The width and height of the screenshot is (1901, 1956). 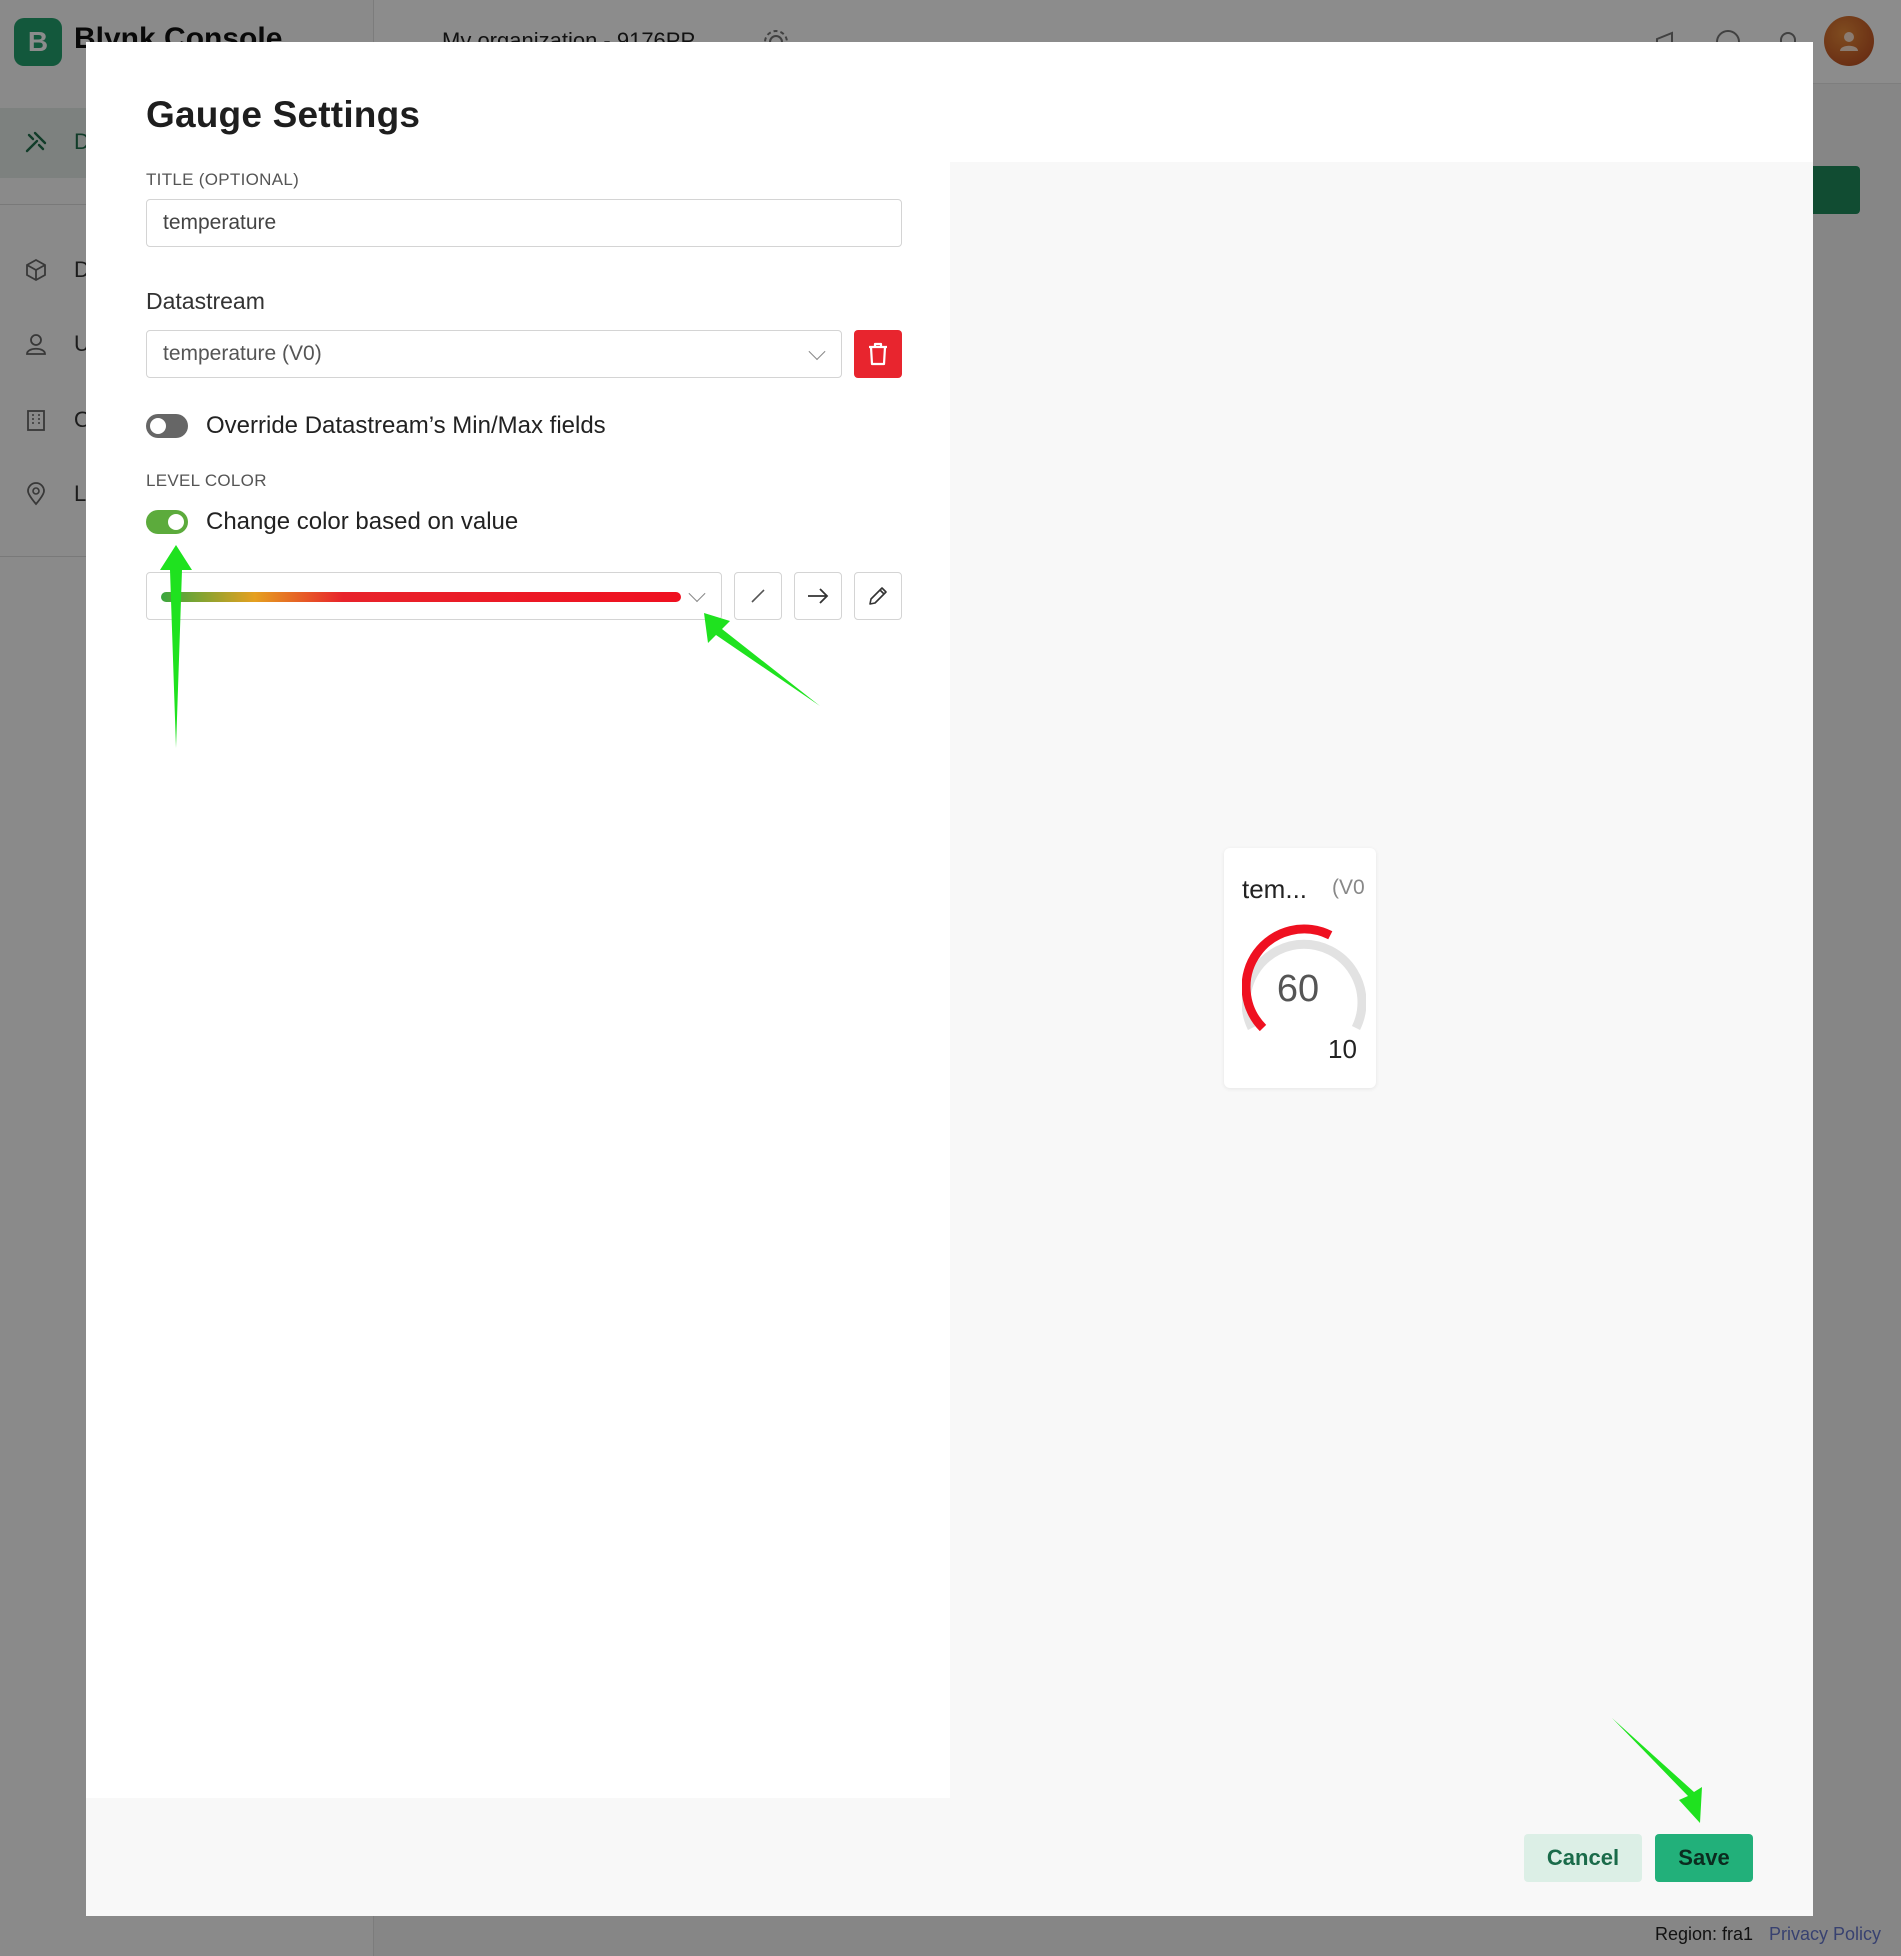 I want to click on trash-icon, so click(x=878, y=354).